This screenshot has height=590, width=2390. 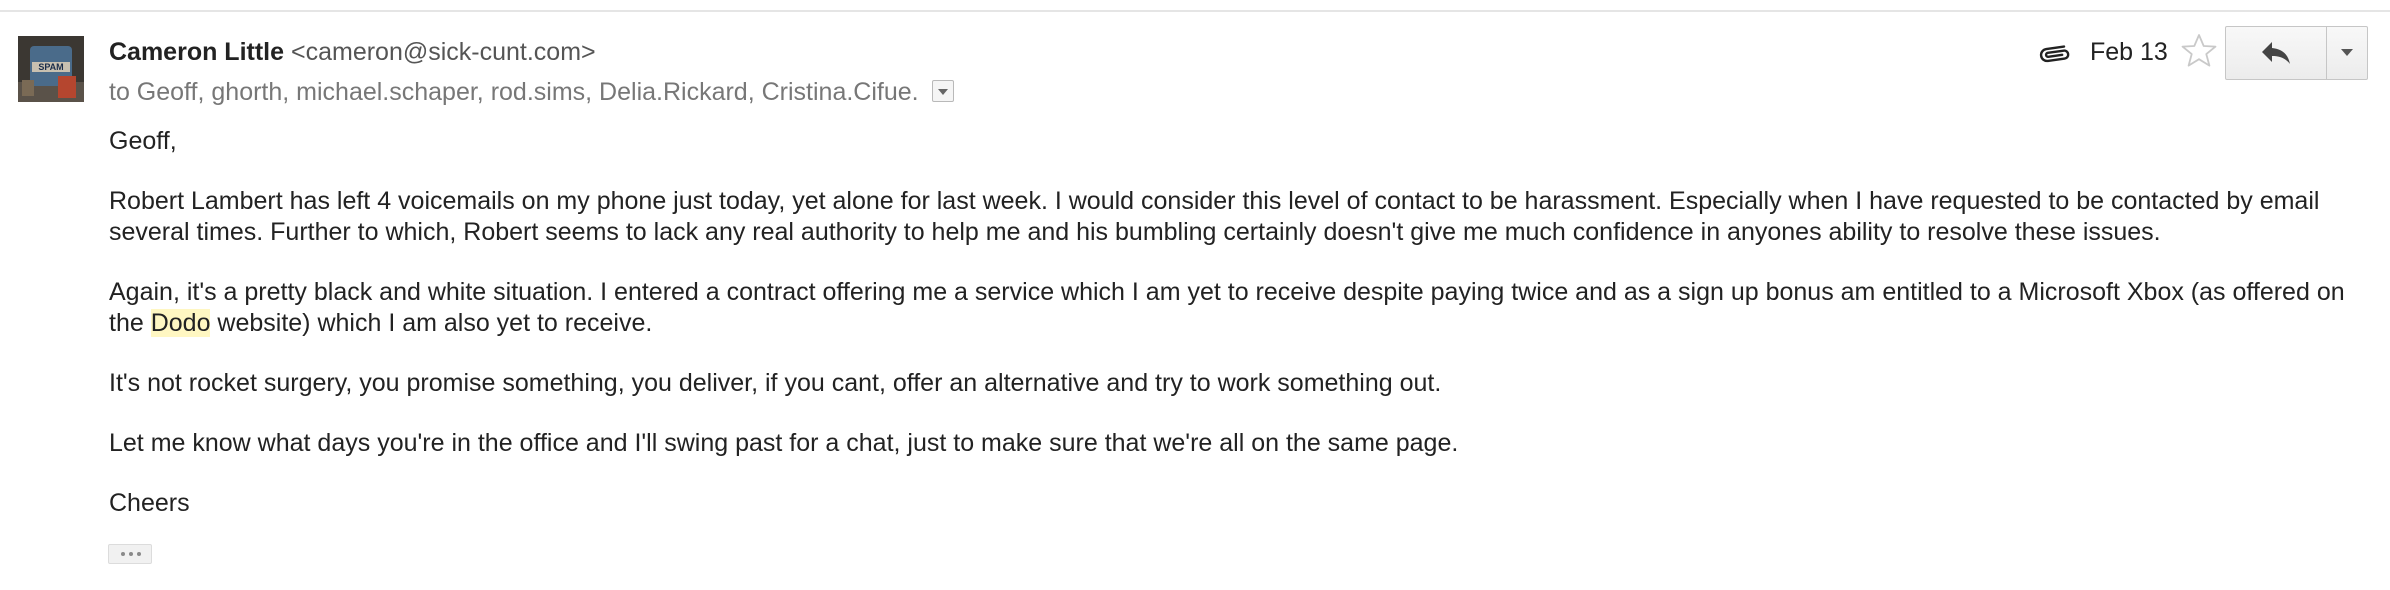 What do you see at coordinates (942, 91) in the screenshot?
I see `recipients-details-toggle` at bounding box center [942, 91].